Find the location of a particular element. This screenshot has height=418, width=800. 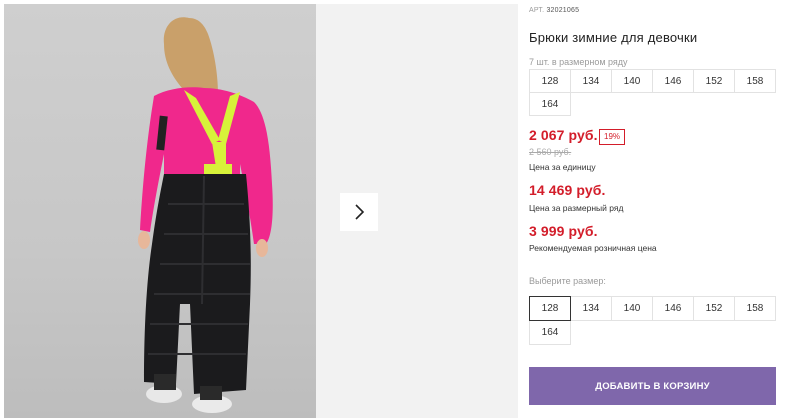

next-image-button is located at coordinates (359, 212).